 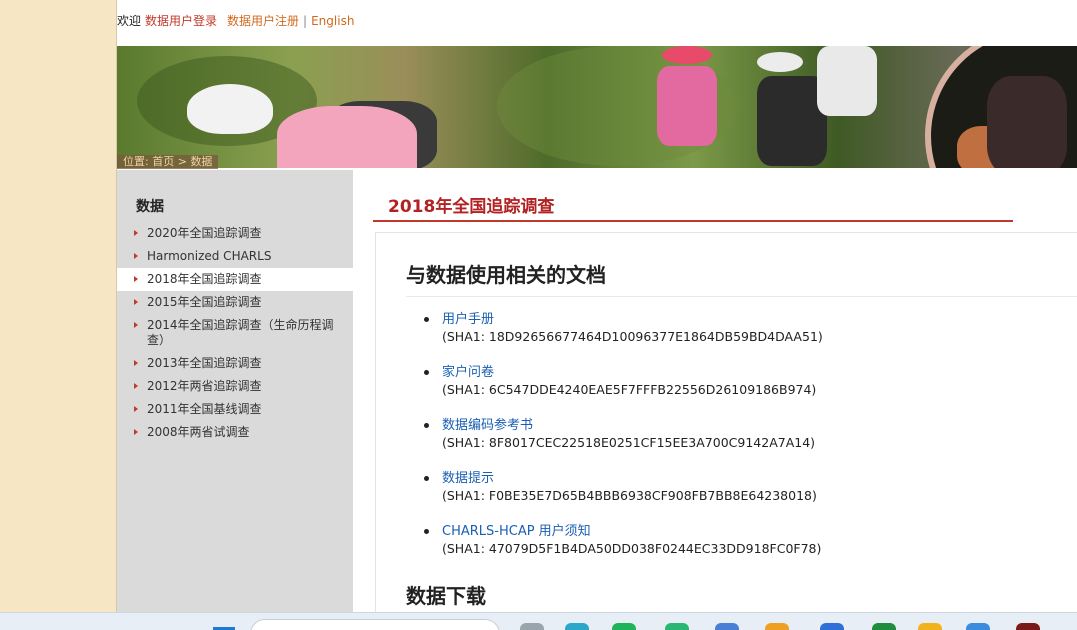 I want to click on sidebar-item-2015: 2015年全国追踪调查, so click(x=235, y=302).